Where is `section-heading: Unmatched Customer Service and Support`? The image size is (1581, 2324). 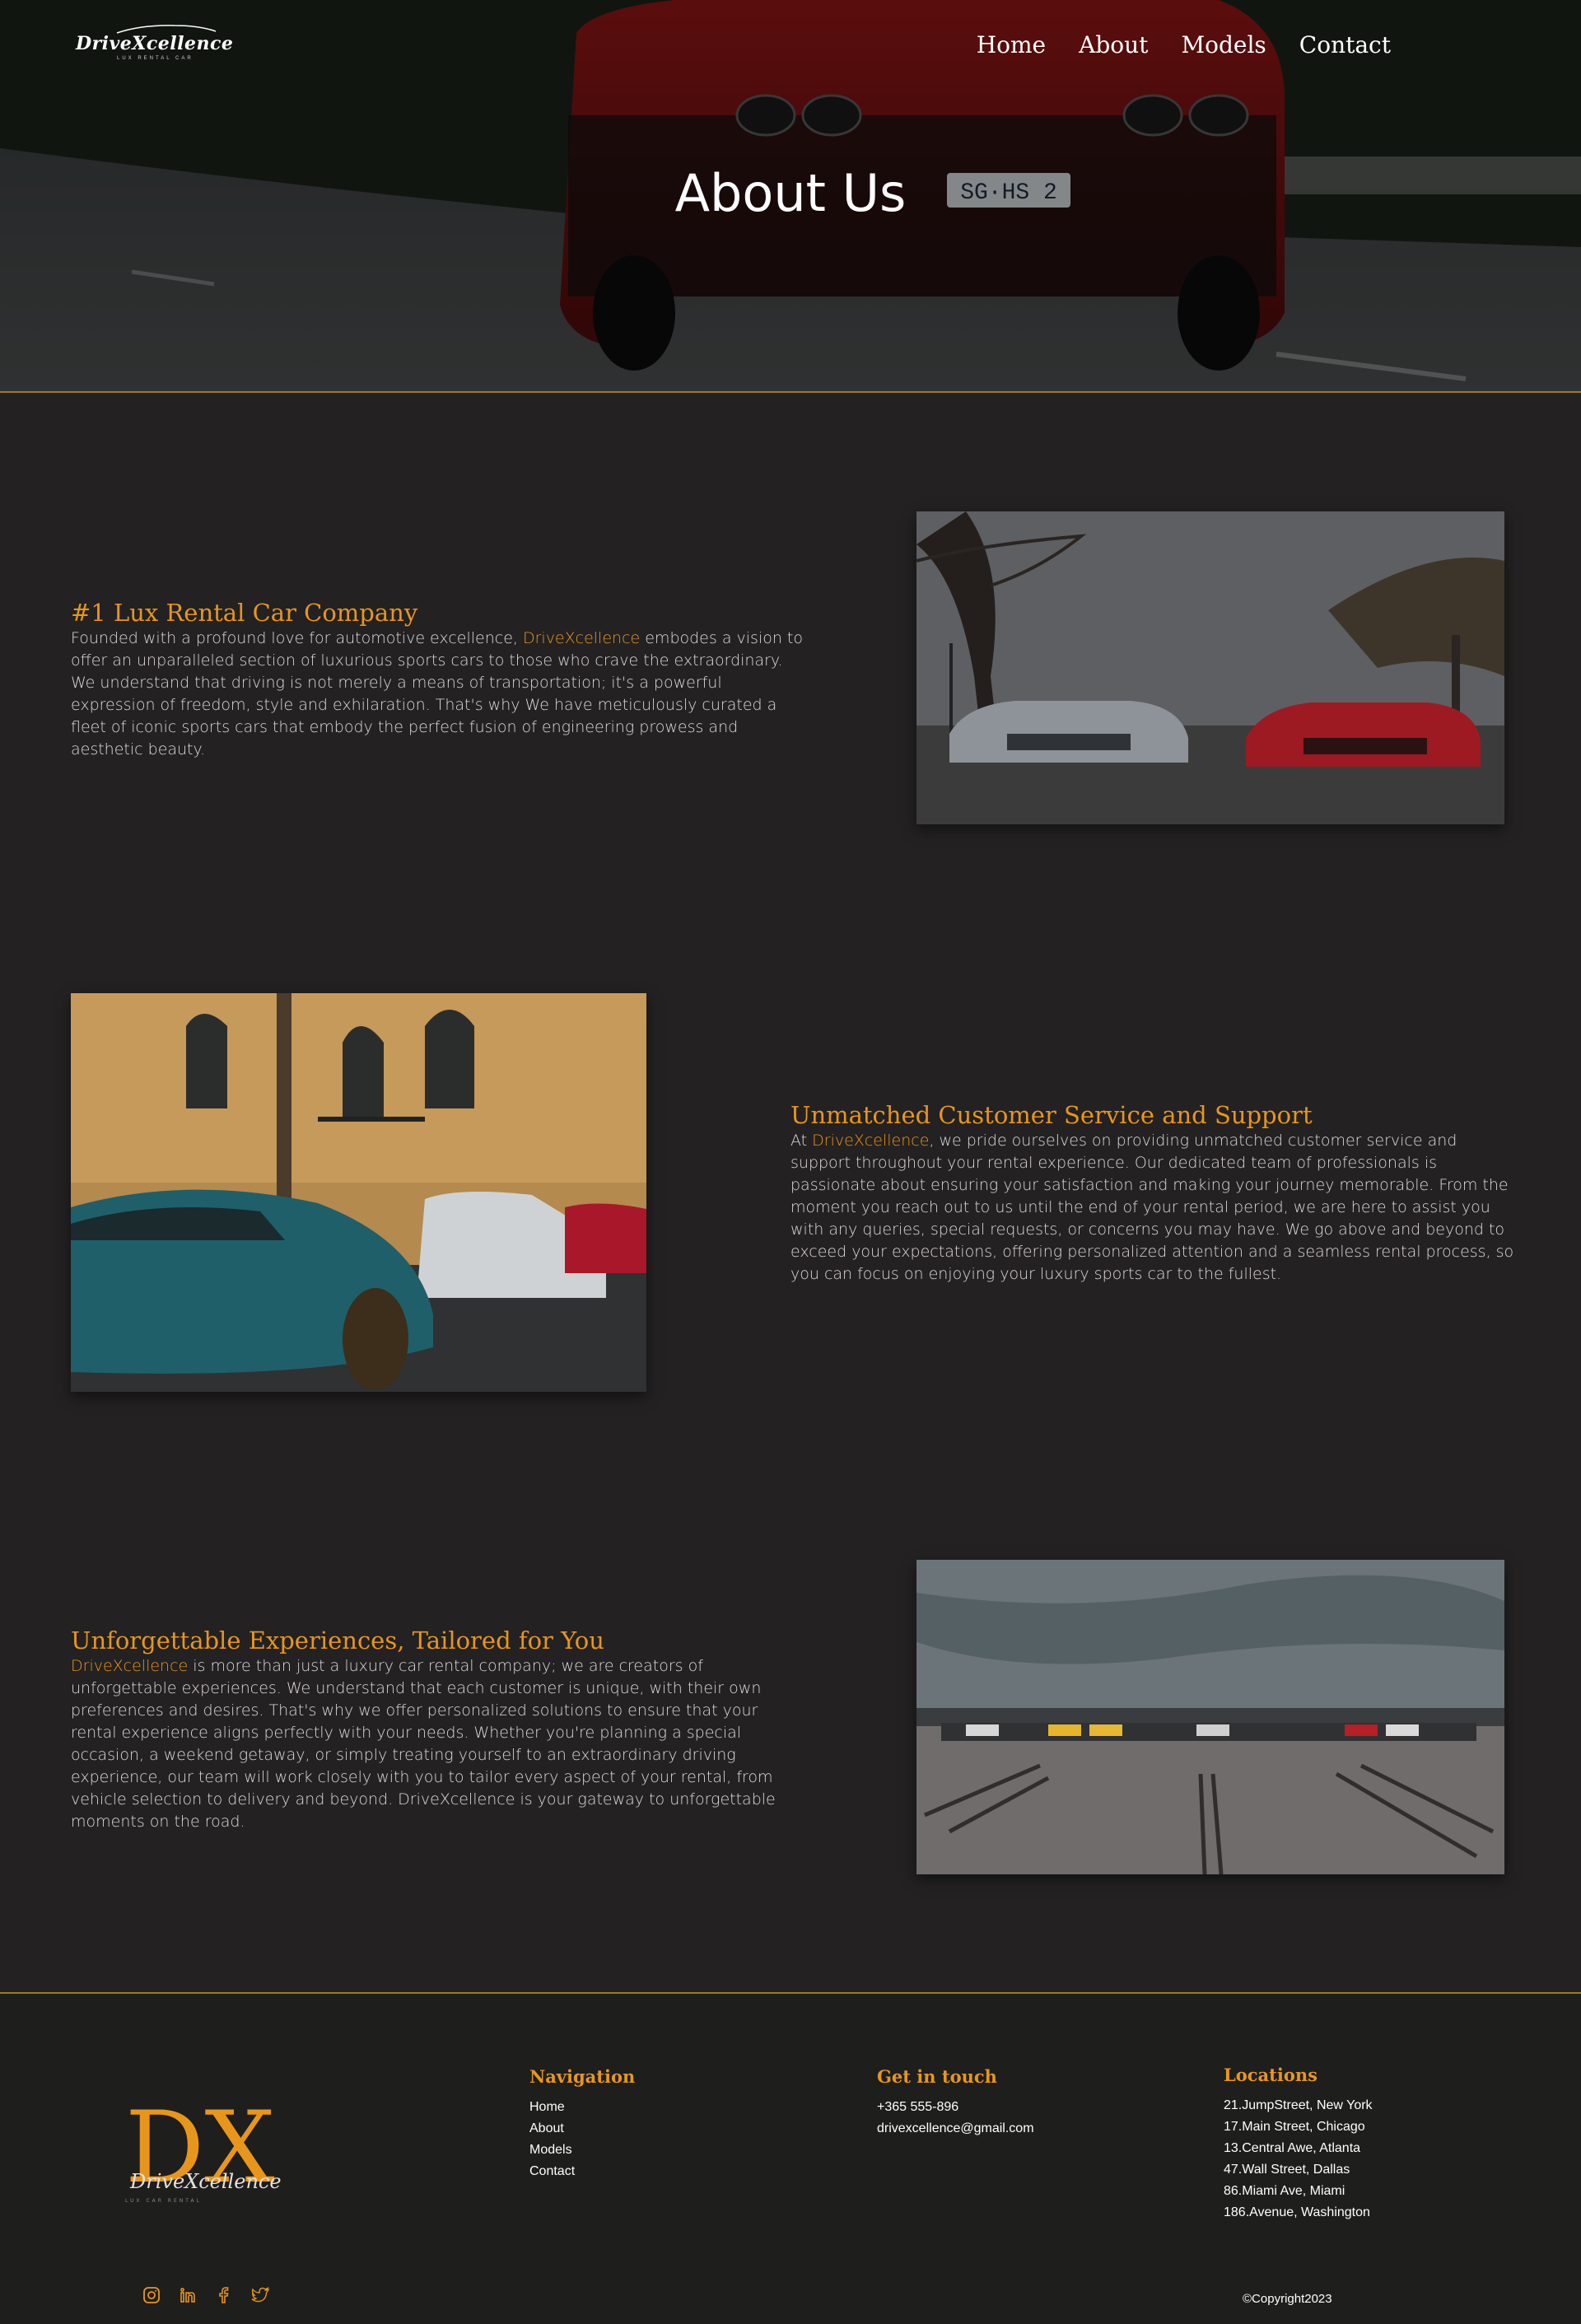 section-heading: Unmatched Customer Service and Support is located at coordinates (1051, 1115).